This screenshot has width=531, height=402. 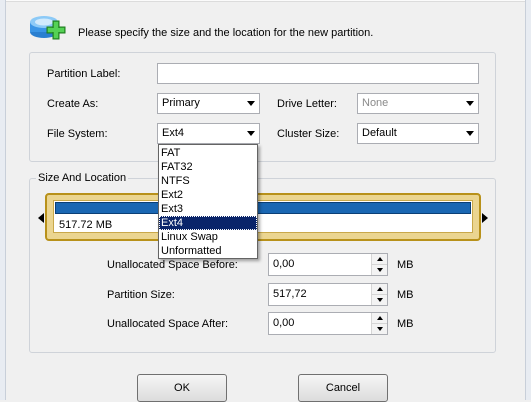 I want to click on file-system-select: Ext4, so click(x=208, y=133).